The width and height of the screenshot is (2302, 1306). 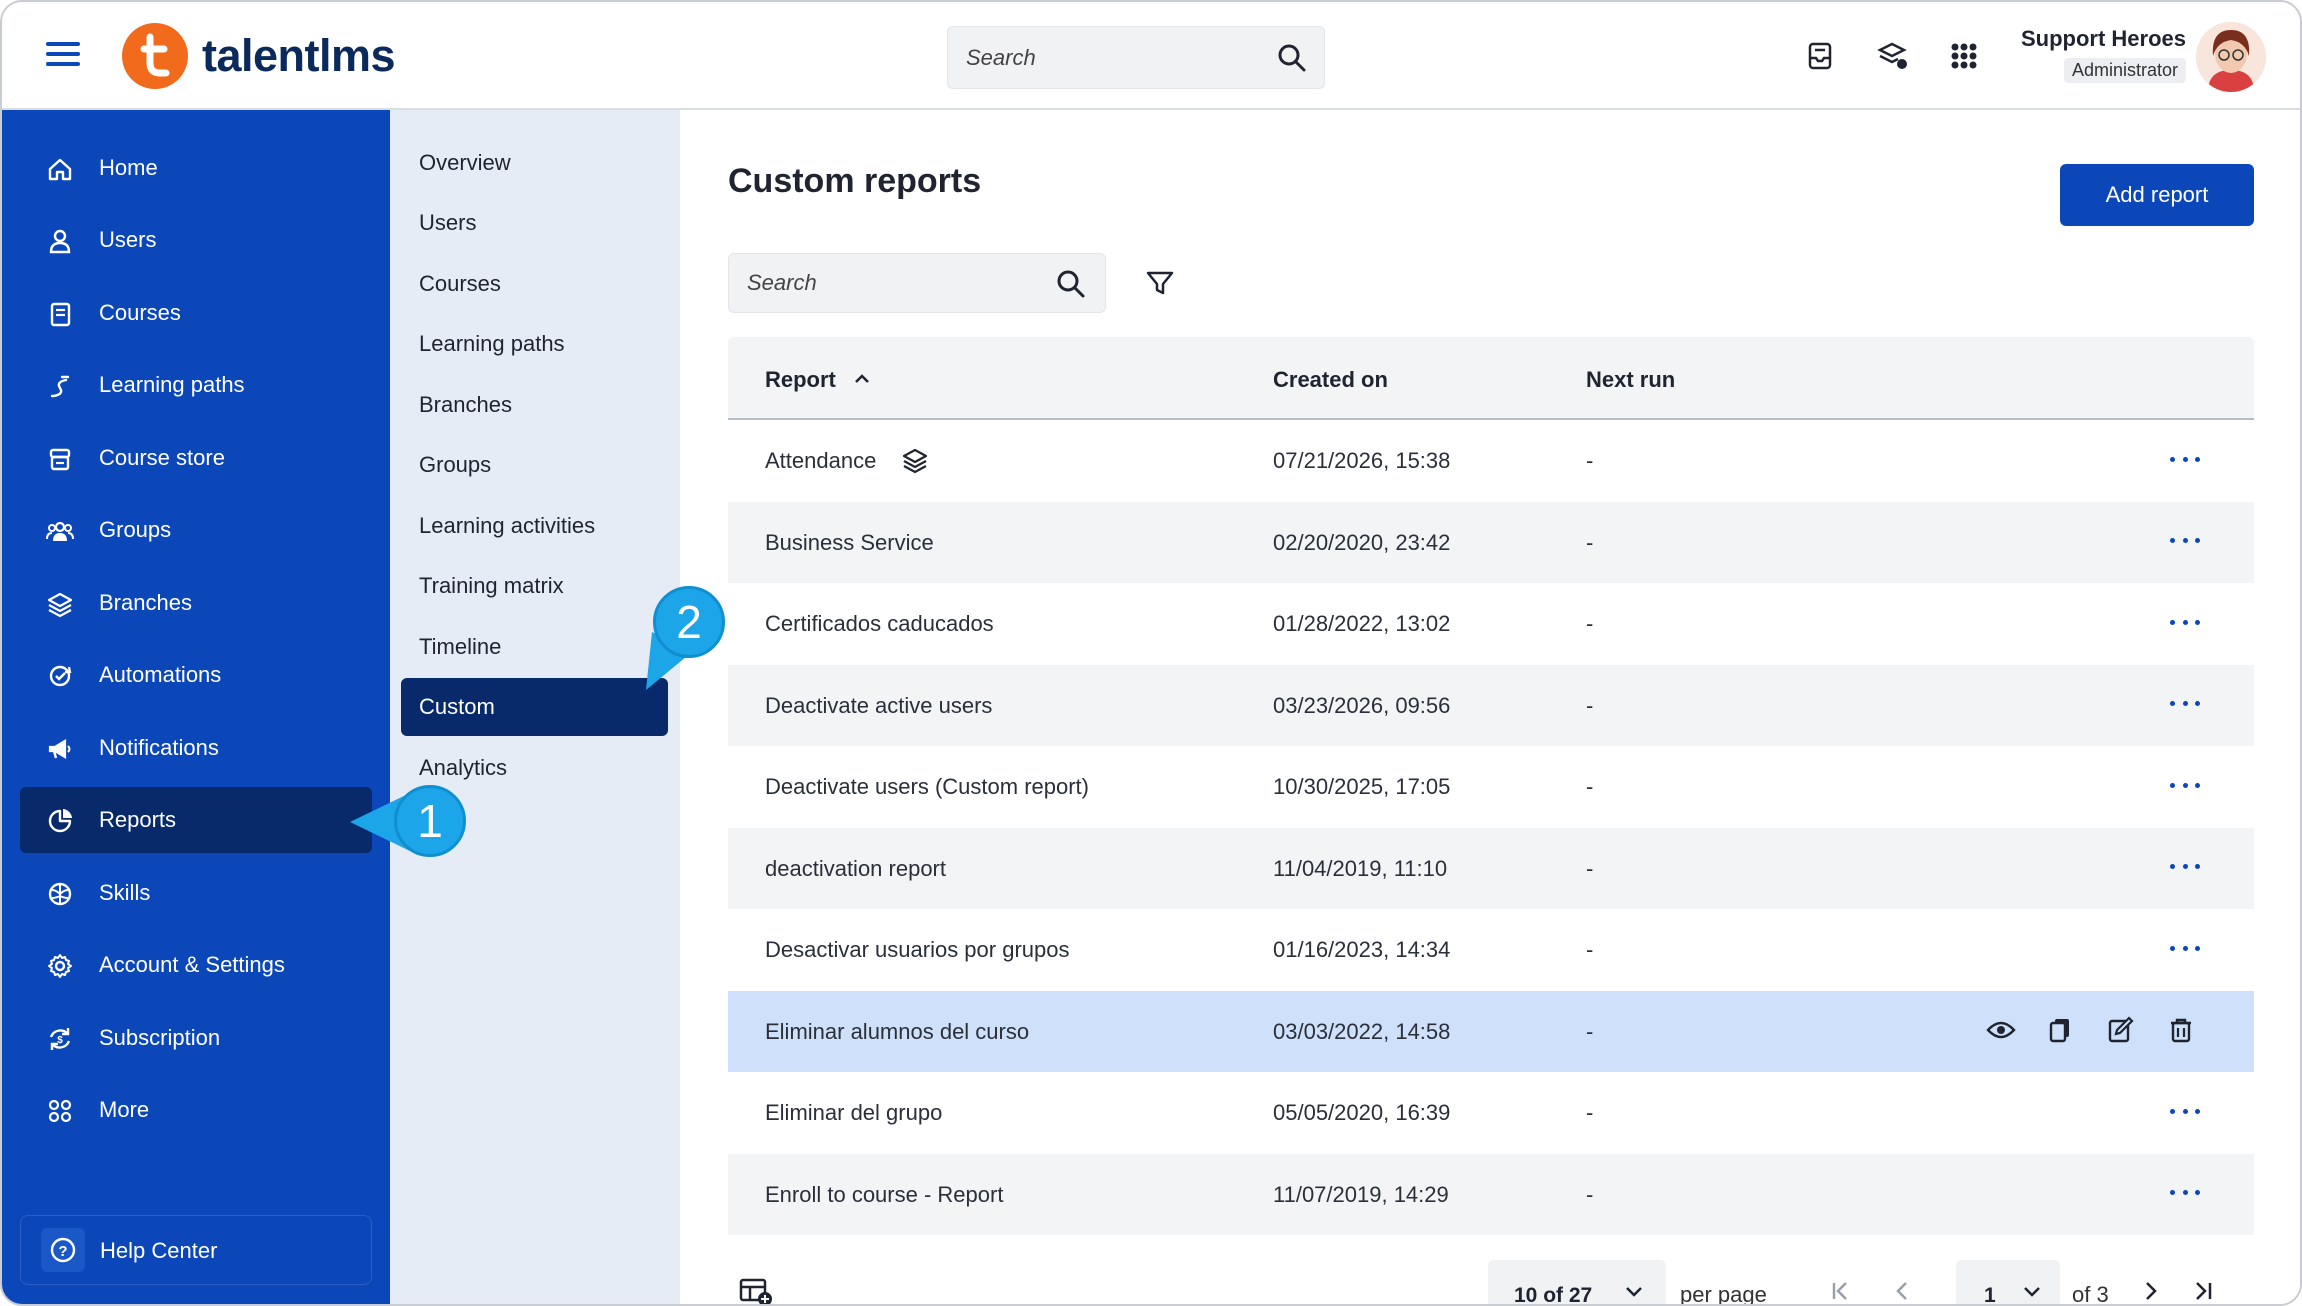 I want to click on global-search-input, so click(x=1111, y=57).